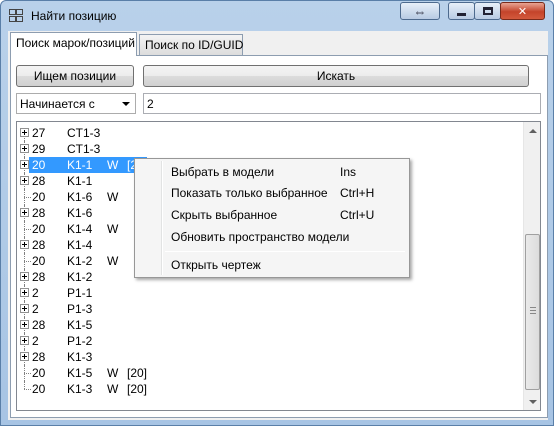  Describe the element at coordinates (357, 193) in the screenshot. I see `menu-item-shortcut: Ctrl+H` at that location.